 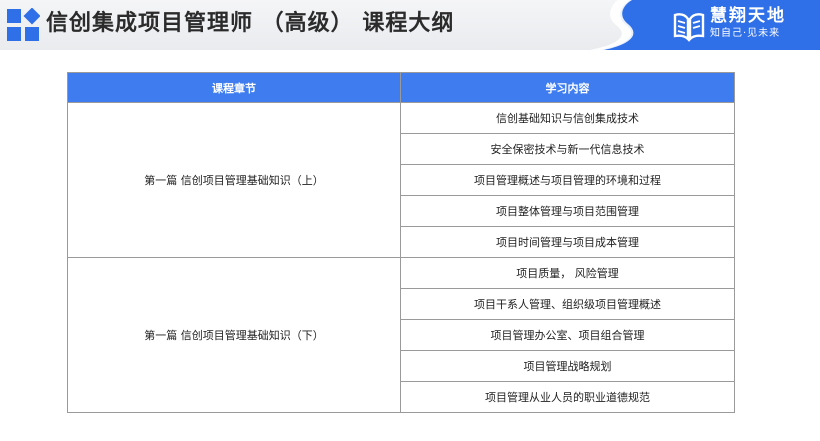 What do you see at coordinates (234, 180) in the screenshot?
I see `chapter-cell: 第一篇 信创项目管理基础知识（上）` at bounding box center [234, 180].